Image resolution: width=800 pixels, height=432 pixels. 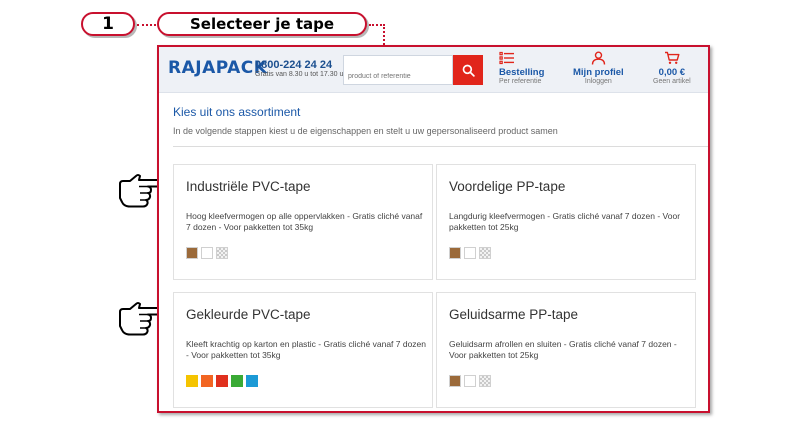 I want to click on product-title: Voordelige PP-tape, so click(x=507, y=186).